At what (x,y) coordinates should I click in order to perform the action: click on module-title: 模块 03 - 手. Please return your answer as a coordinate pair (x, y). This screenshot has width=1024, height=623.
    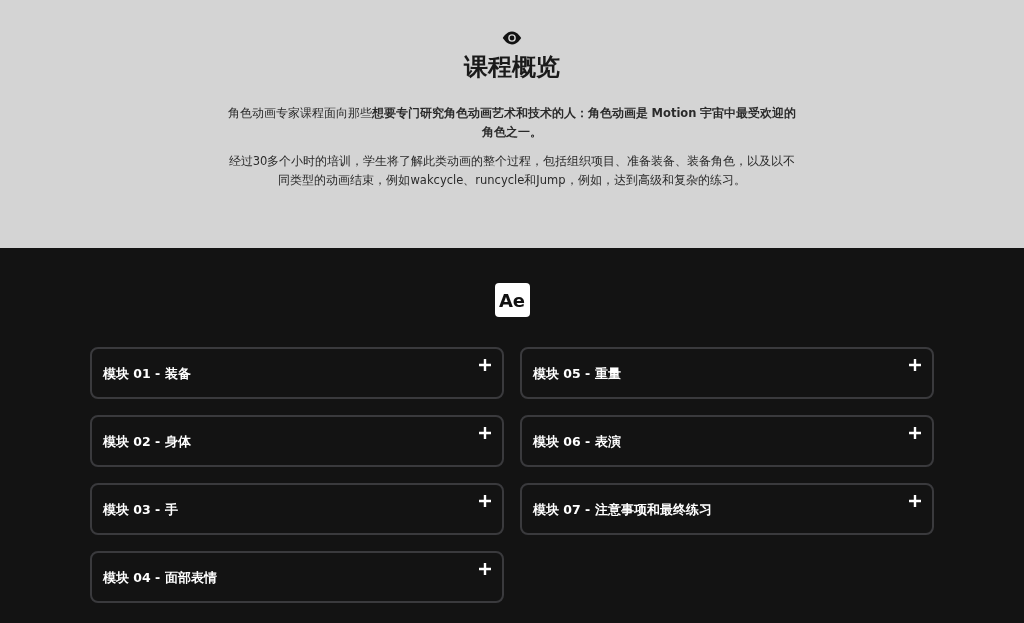
    Looking at the image, I should click on (140, 510).